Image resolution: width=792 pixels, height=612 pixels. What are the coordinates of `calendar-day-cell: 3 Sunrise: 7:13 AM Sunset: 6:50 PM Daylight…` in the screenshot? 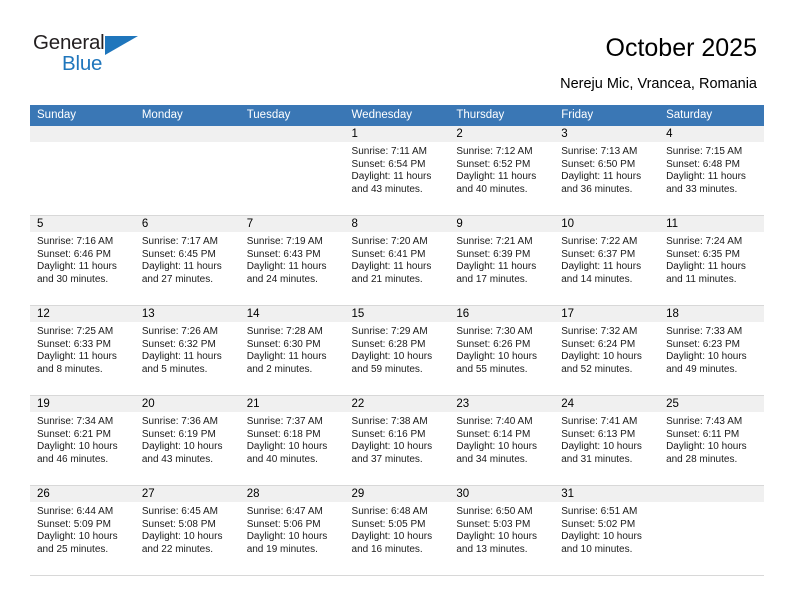 It's located at (607, 171).